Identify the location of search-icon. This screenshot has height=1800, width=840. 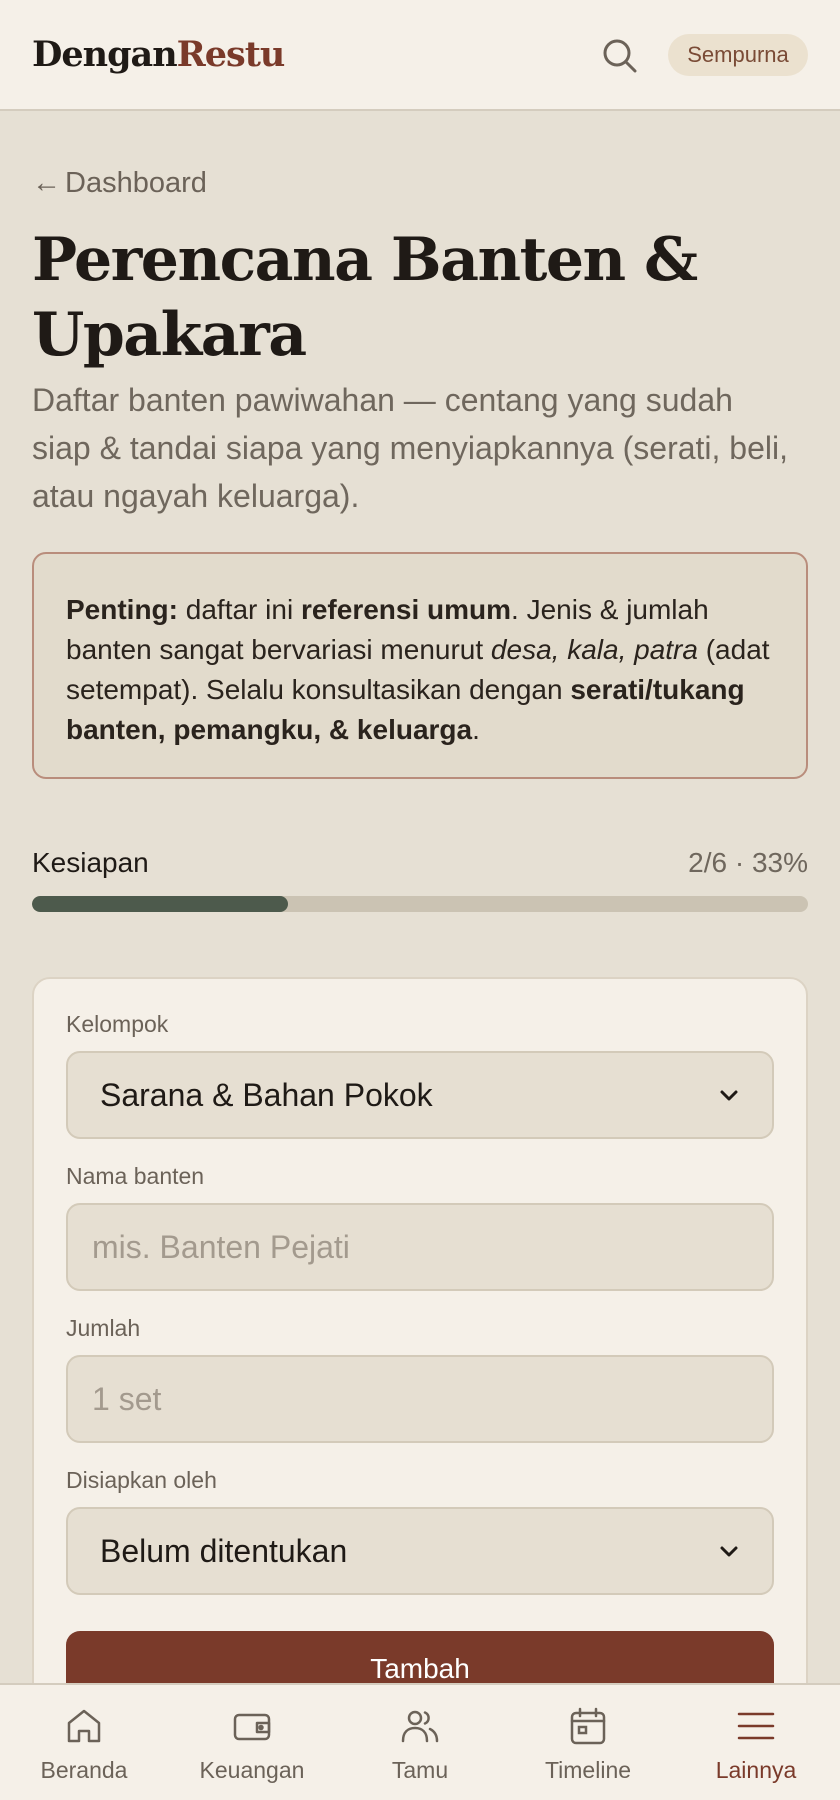
(620, 56).